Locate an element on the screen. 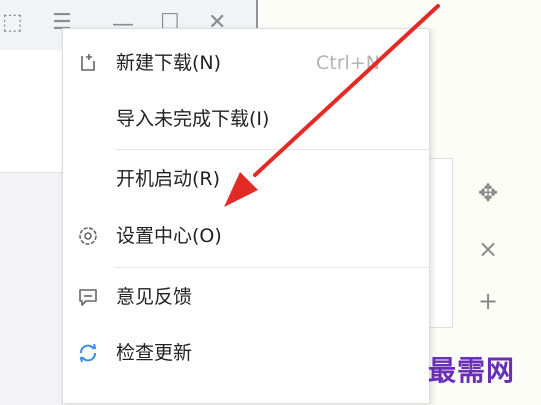 This screenshot has height=405, width=541. menu-item-feedback: 意见反馈 is located at coordinates (246, 297).